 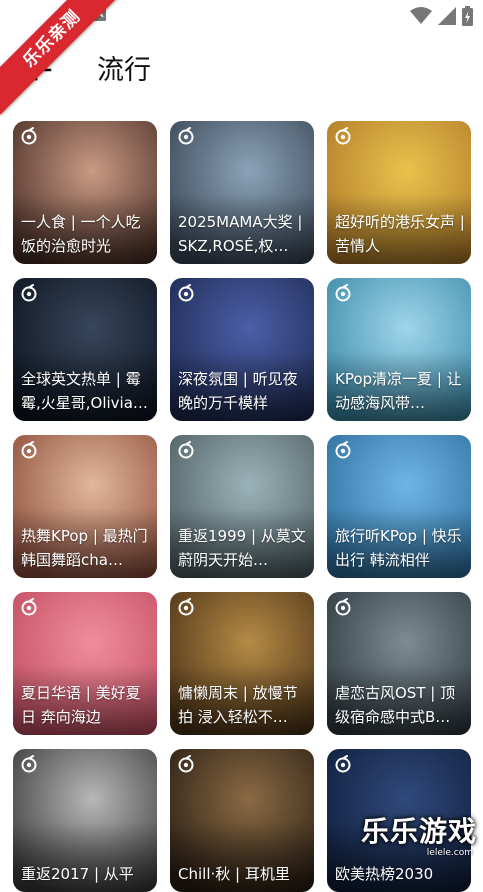 I want to click on page-title: 流行, so click(x=124, y=70).